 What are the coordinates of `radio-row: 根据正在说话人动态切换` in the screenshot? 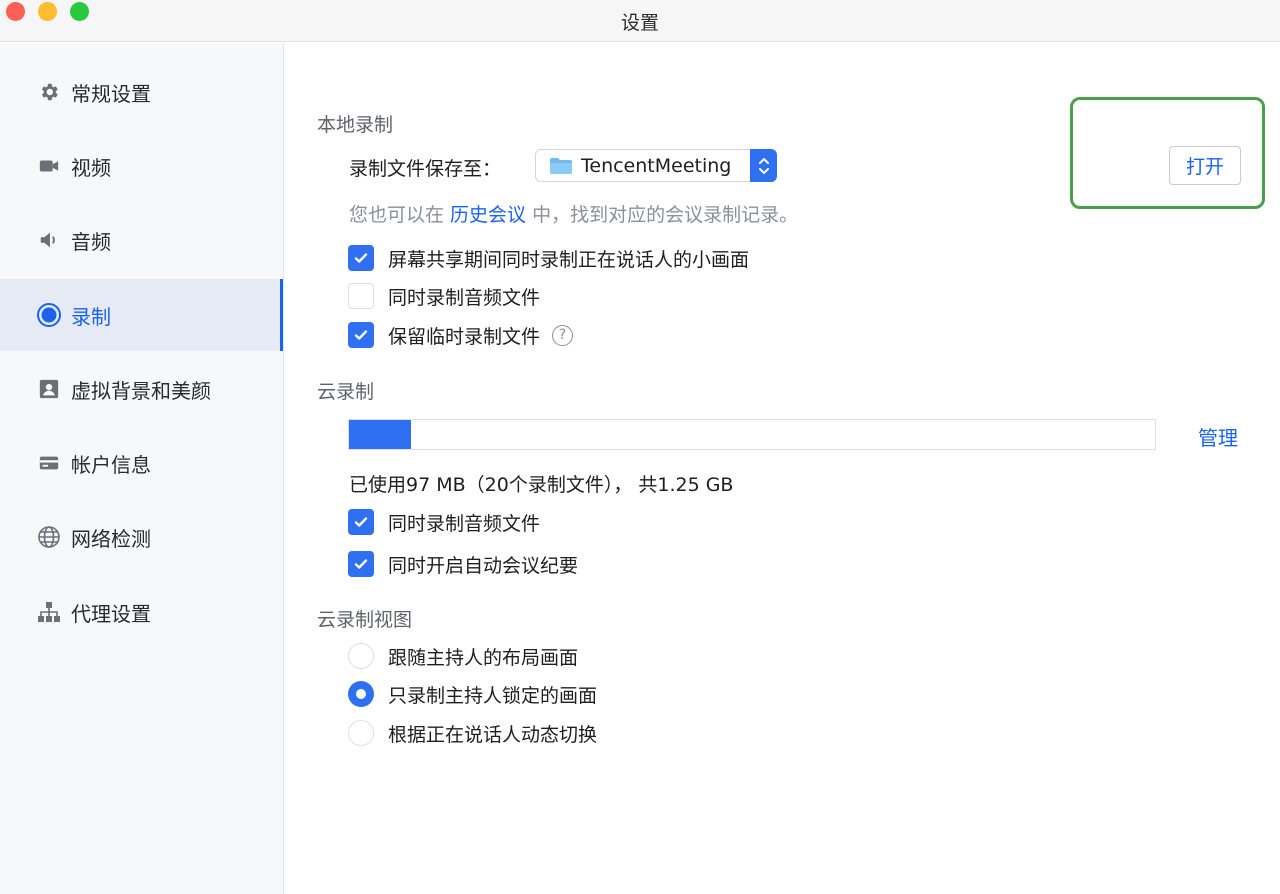 It's located at (472, 733).